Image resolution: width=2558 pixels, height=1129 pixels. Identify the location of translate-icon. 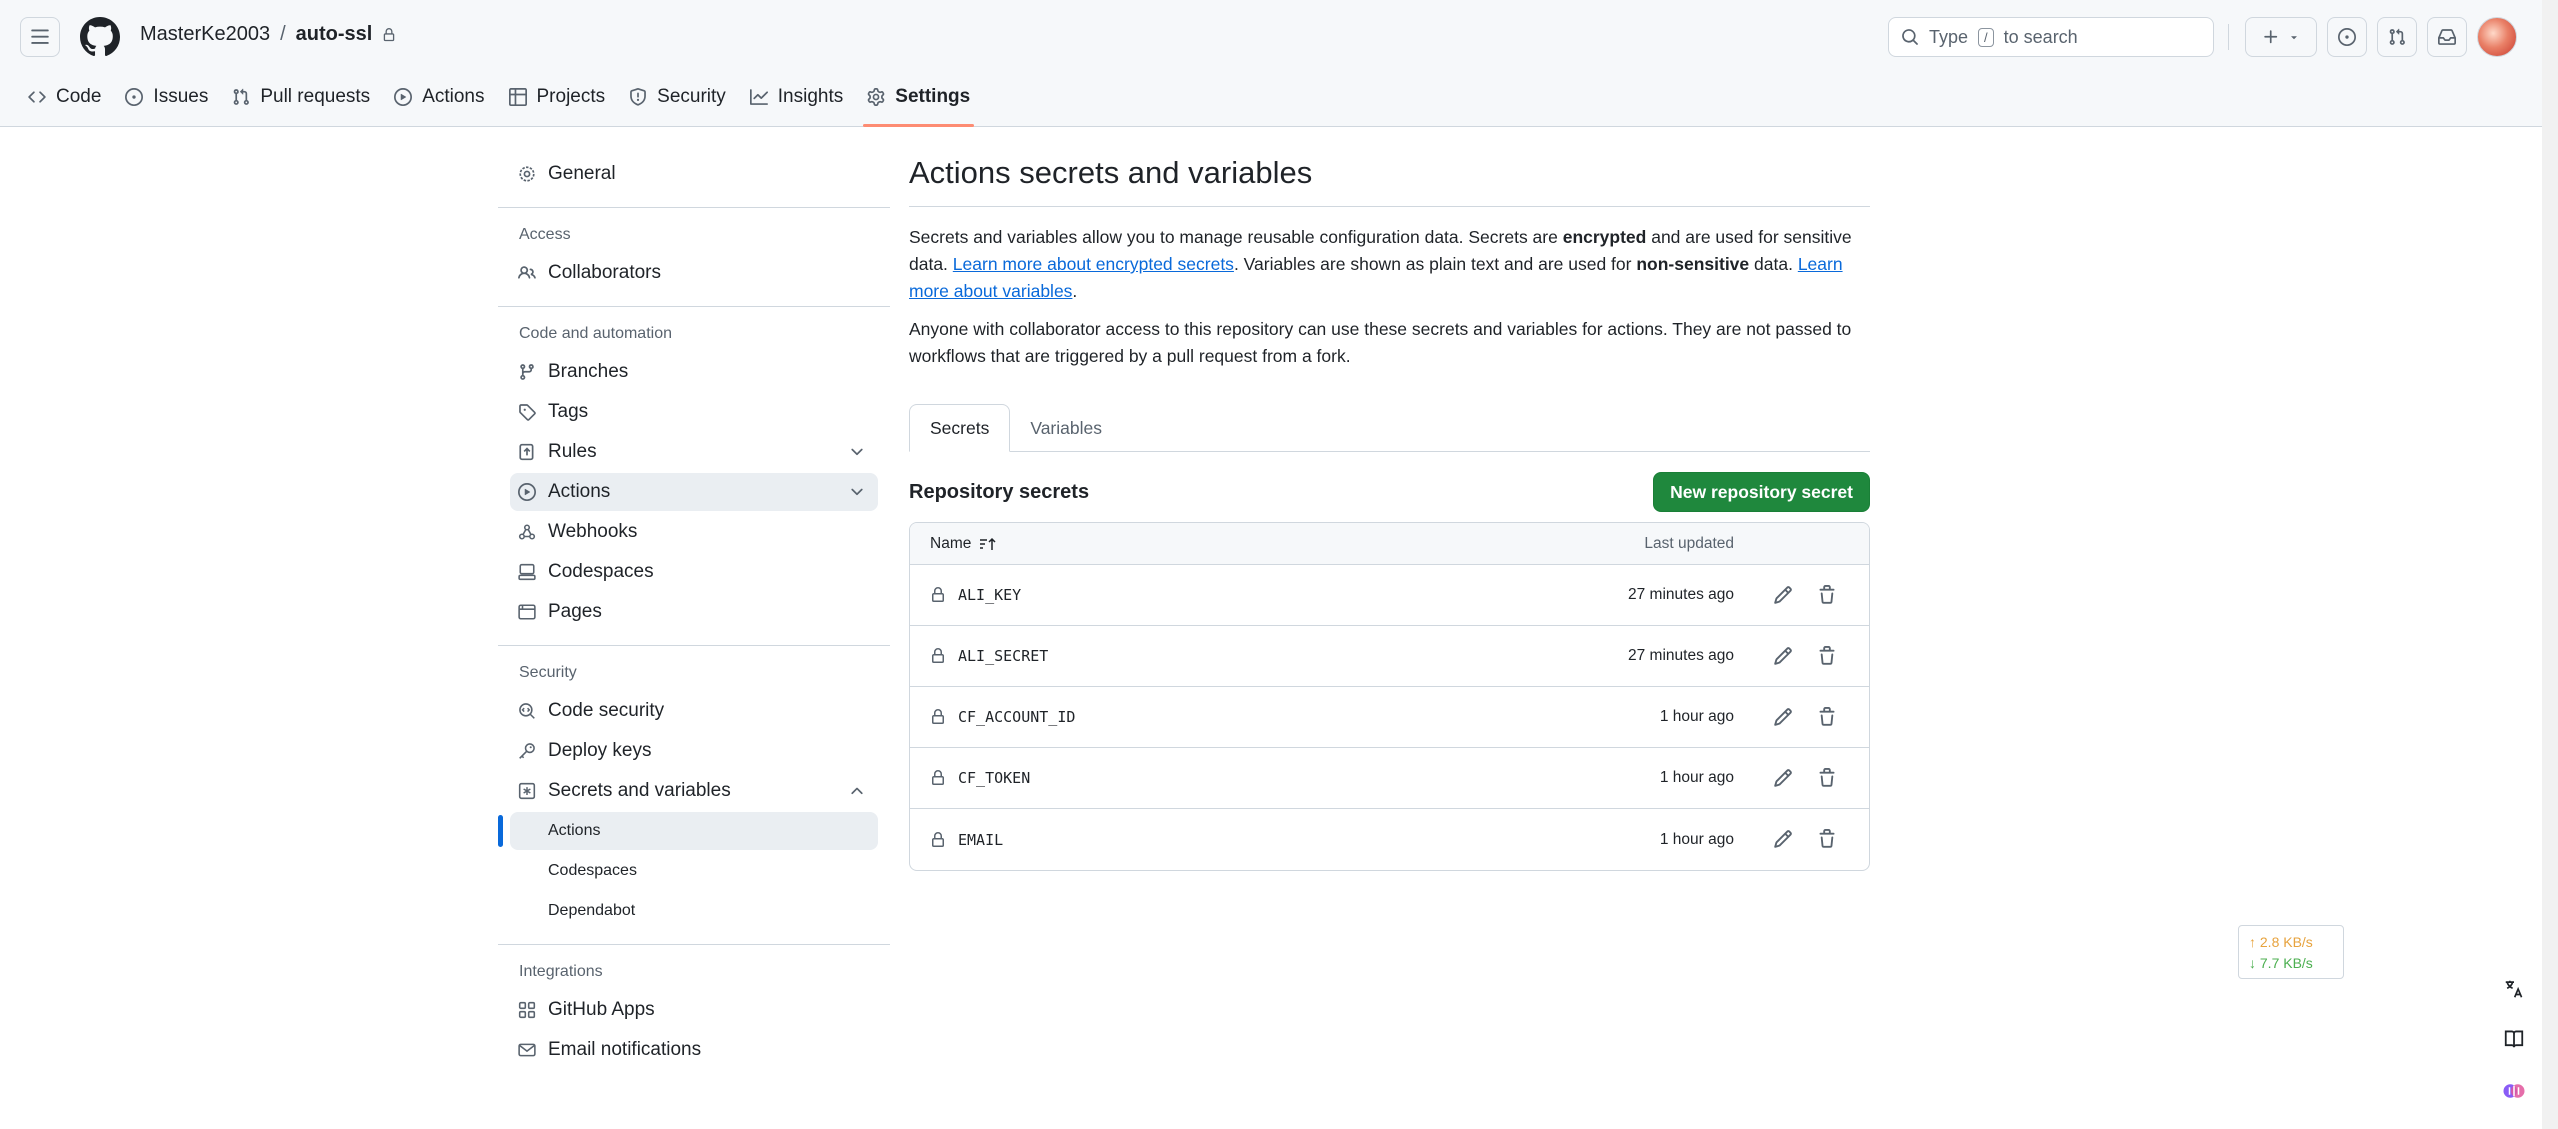
(2514, 989).